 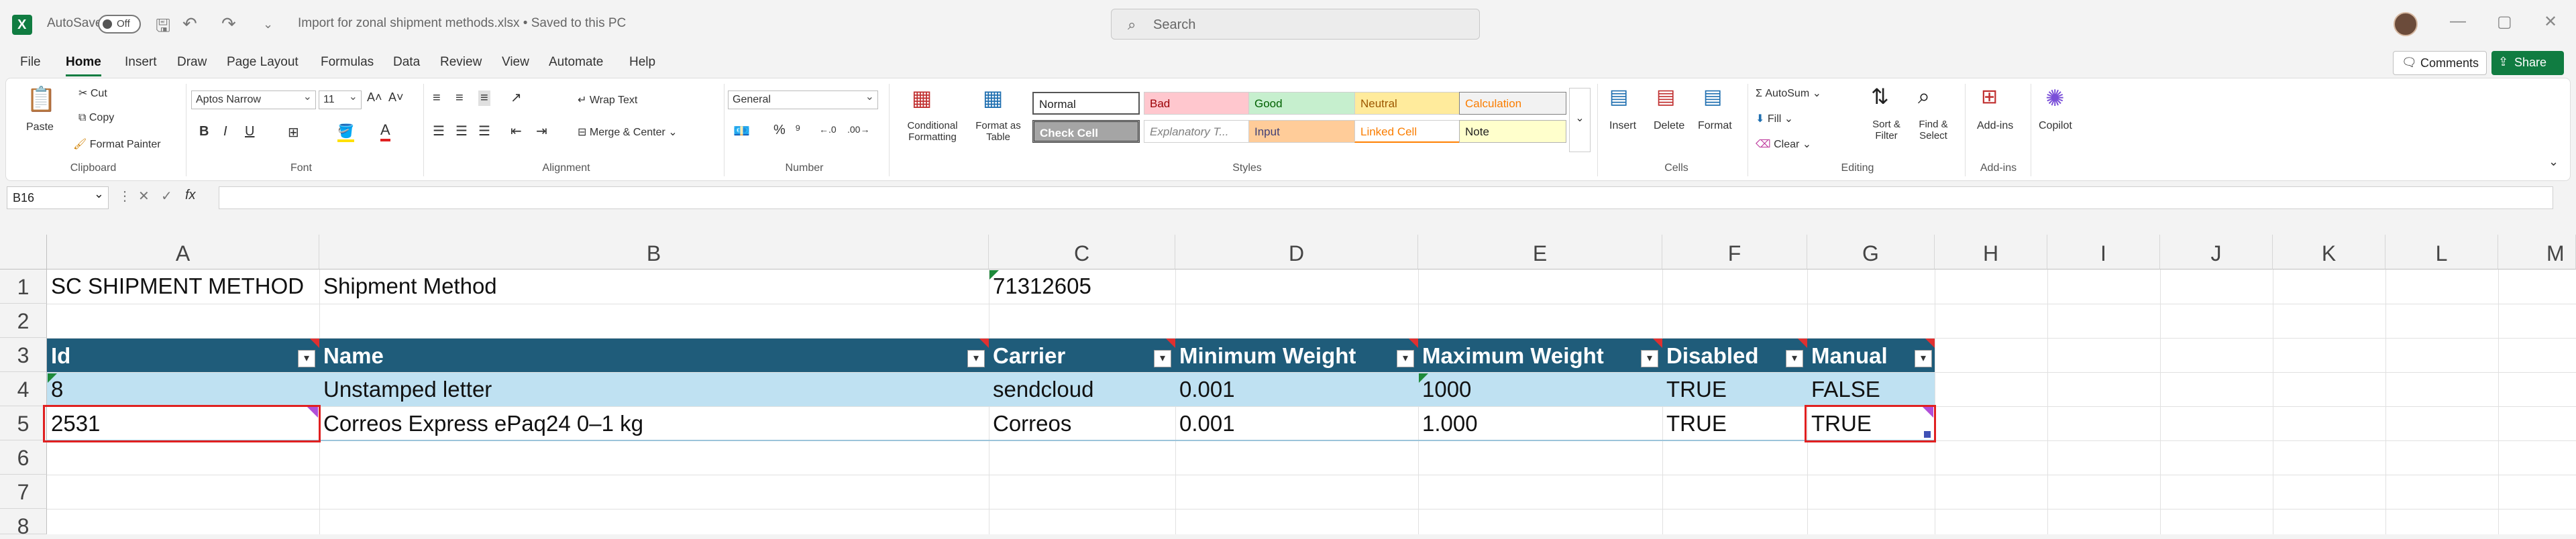 What do you see at coordinates (405, 389) in the screenshot?
I see `cell-b4: Unstamped letter` at bounding box center [405, 389].